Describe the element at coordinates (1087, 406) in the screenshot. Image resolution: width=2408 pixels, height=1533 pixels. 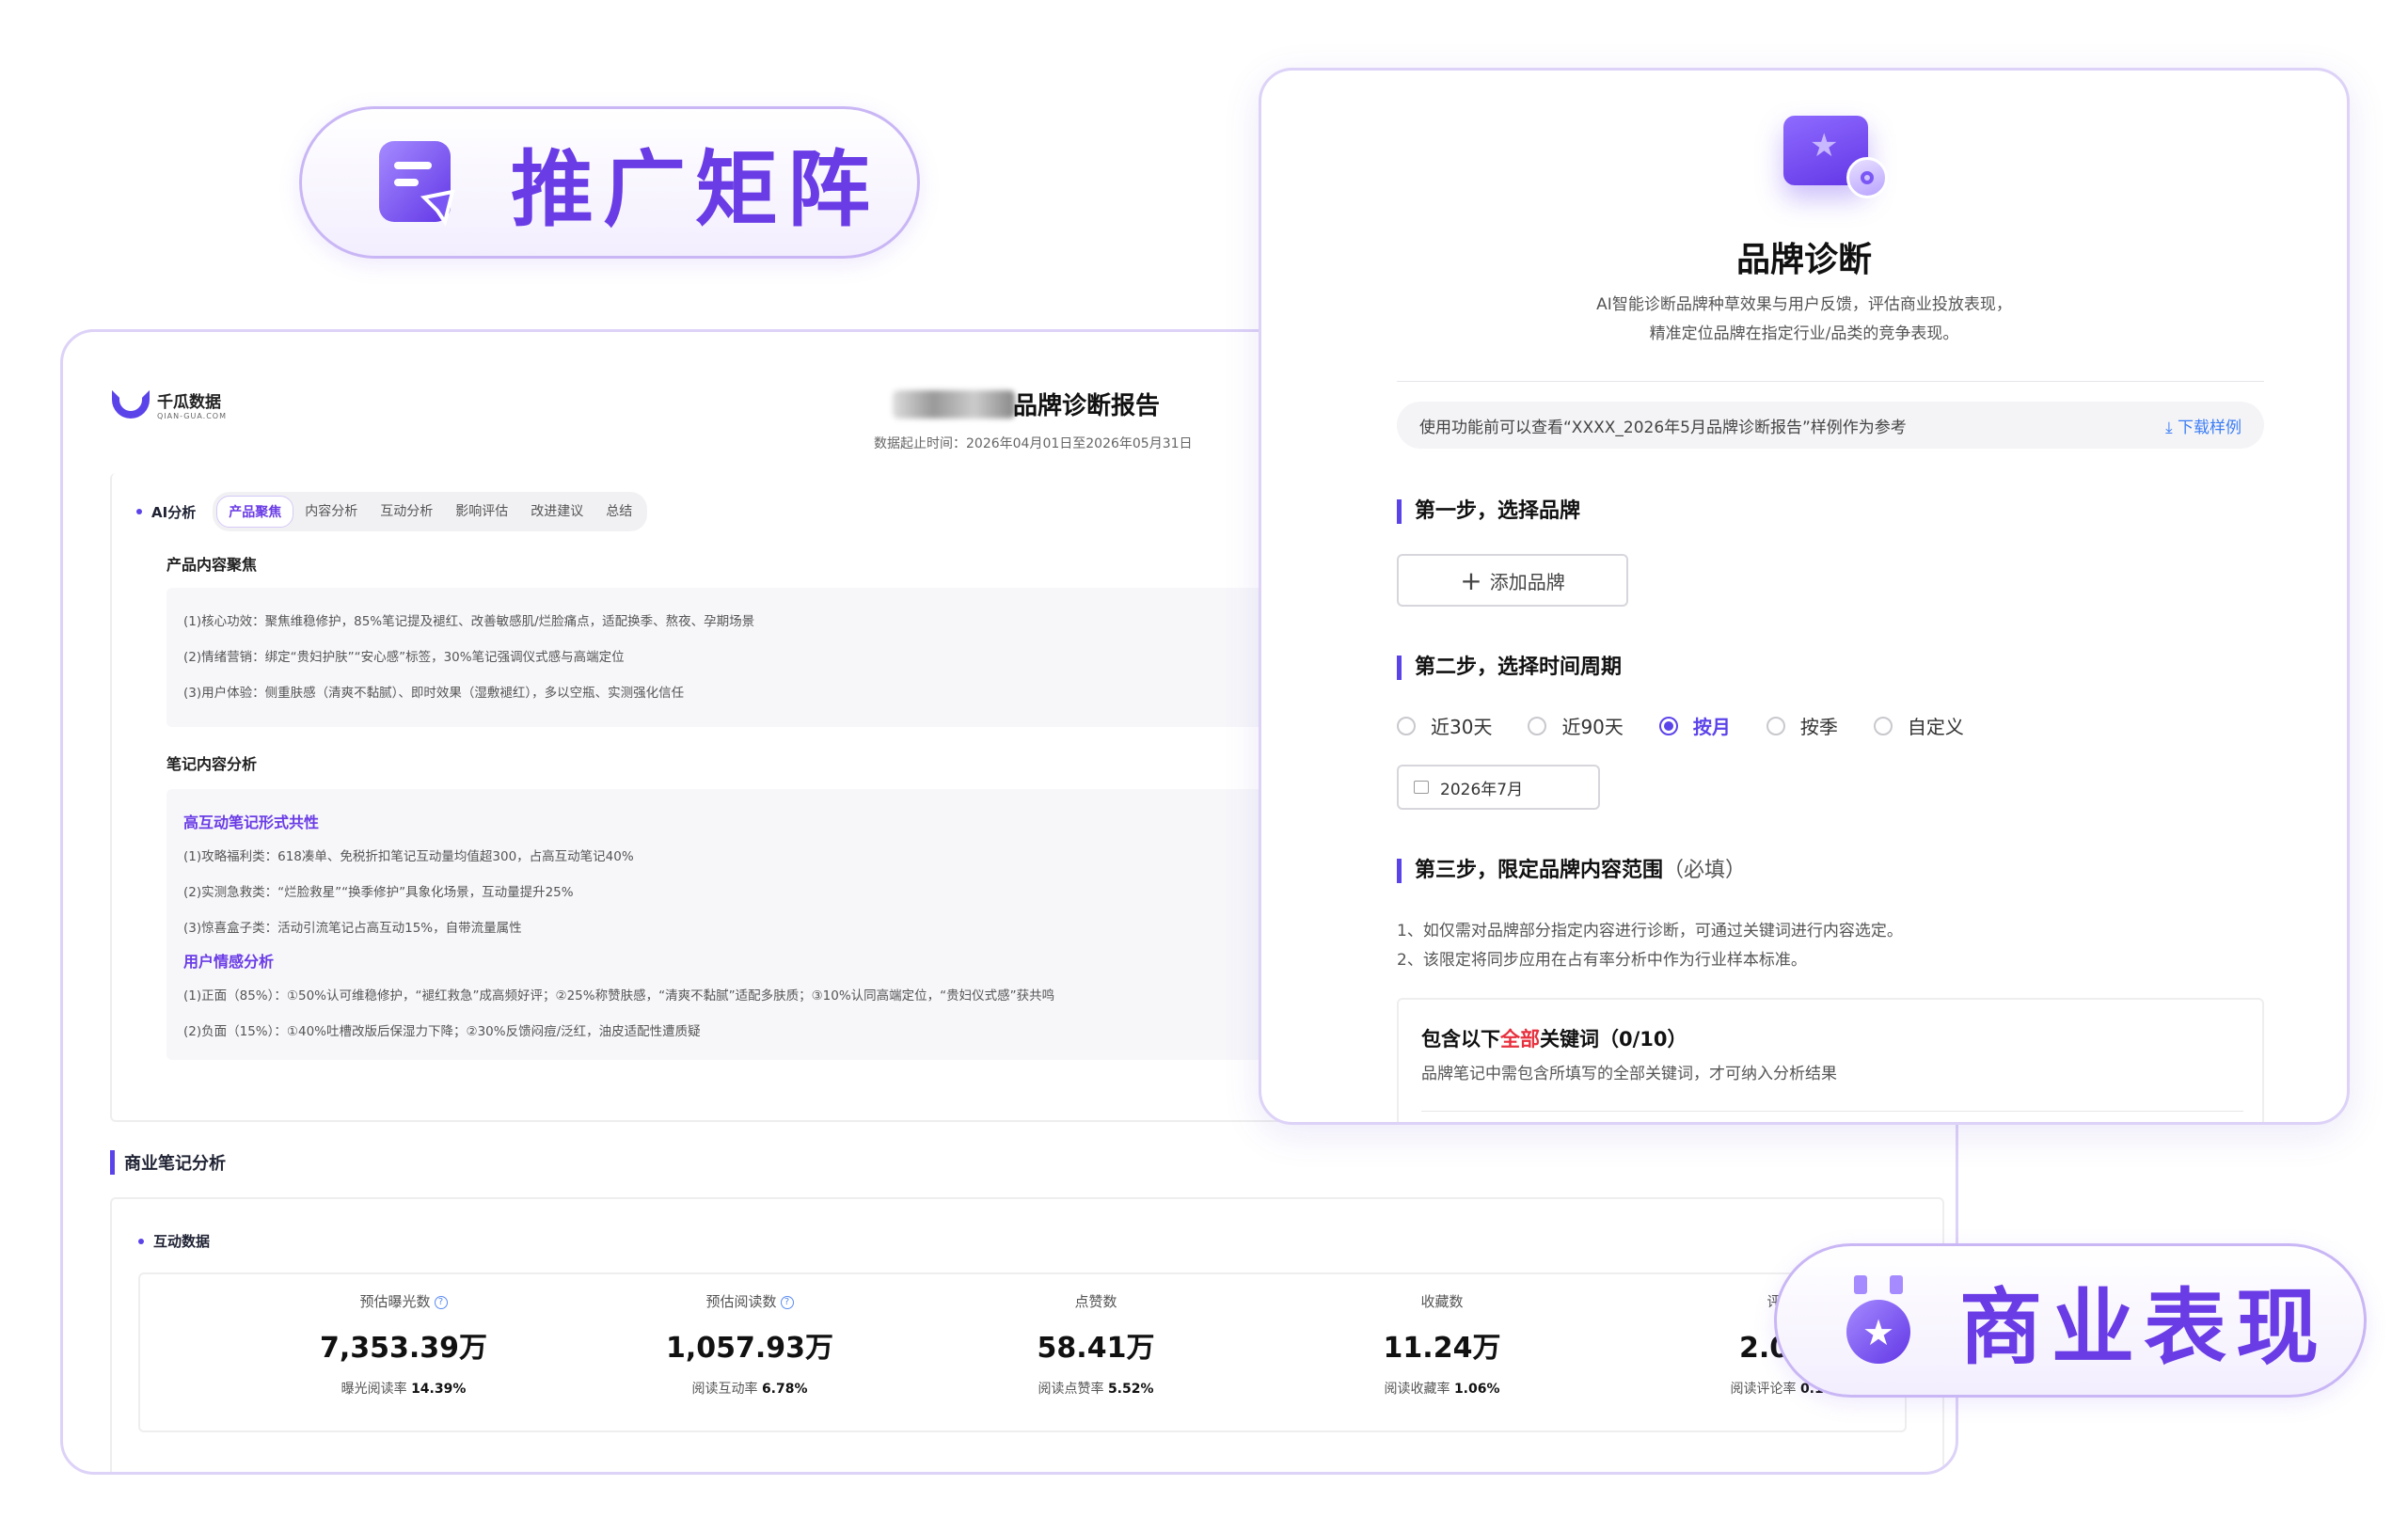
I see `report-title: 品牌诊断报告` at that location.